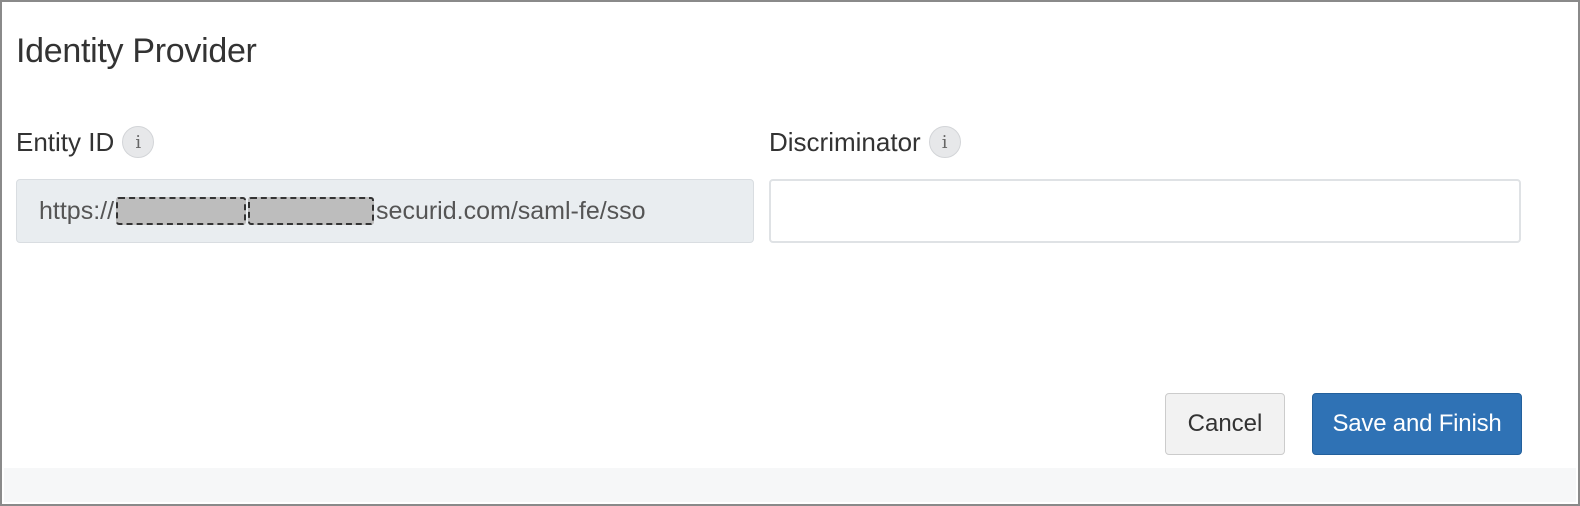  Describe the element at coordinates (1417, 424) in the screenshot. I see `save-and-finish-button: Save and Finish` at that location.